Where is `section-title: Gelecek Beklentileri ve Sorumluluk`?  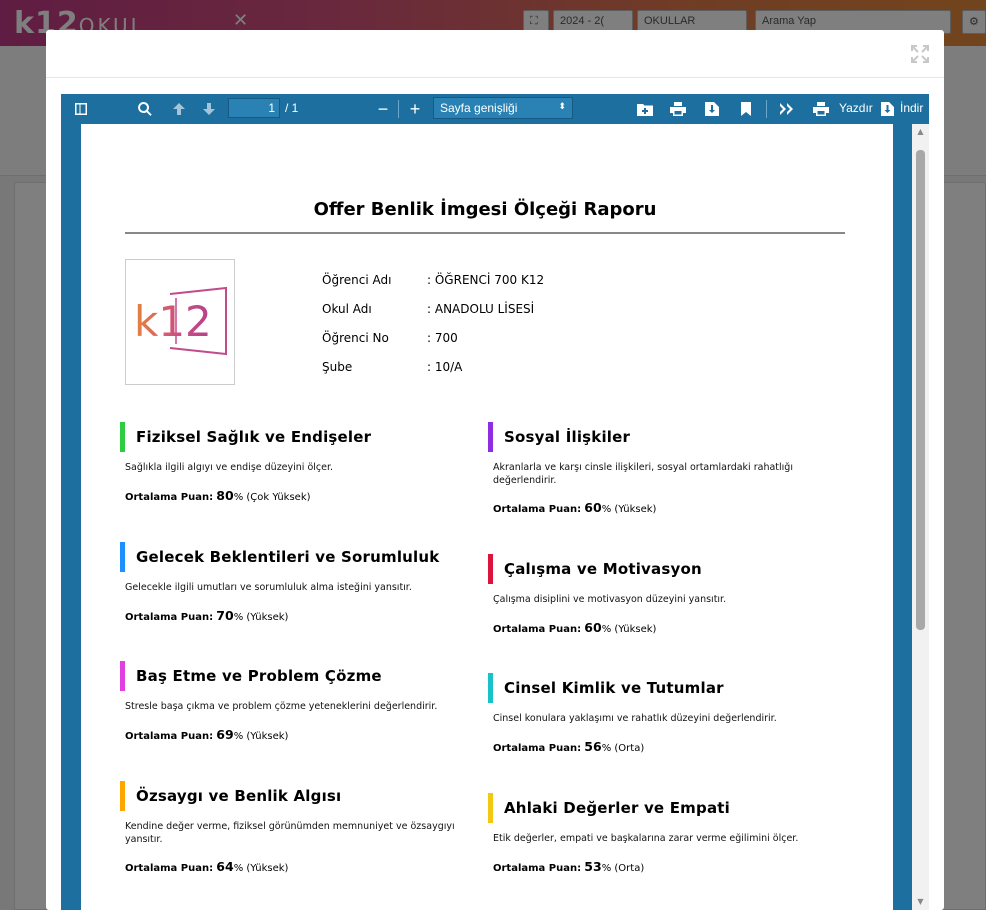
section-title: Gelecek Beklentileri ve Sorumluluk is located at coordinates (288, 557).